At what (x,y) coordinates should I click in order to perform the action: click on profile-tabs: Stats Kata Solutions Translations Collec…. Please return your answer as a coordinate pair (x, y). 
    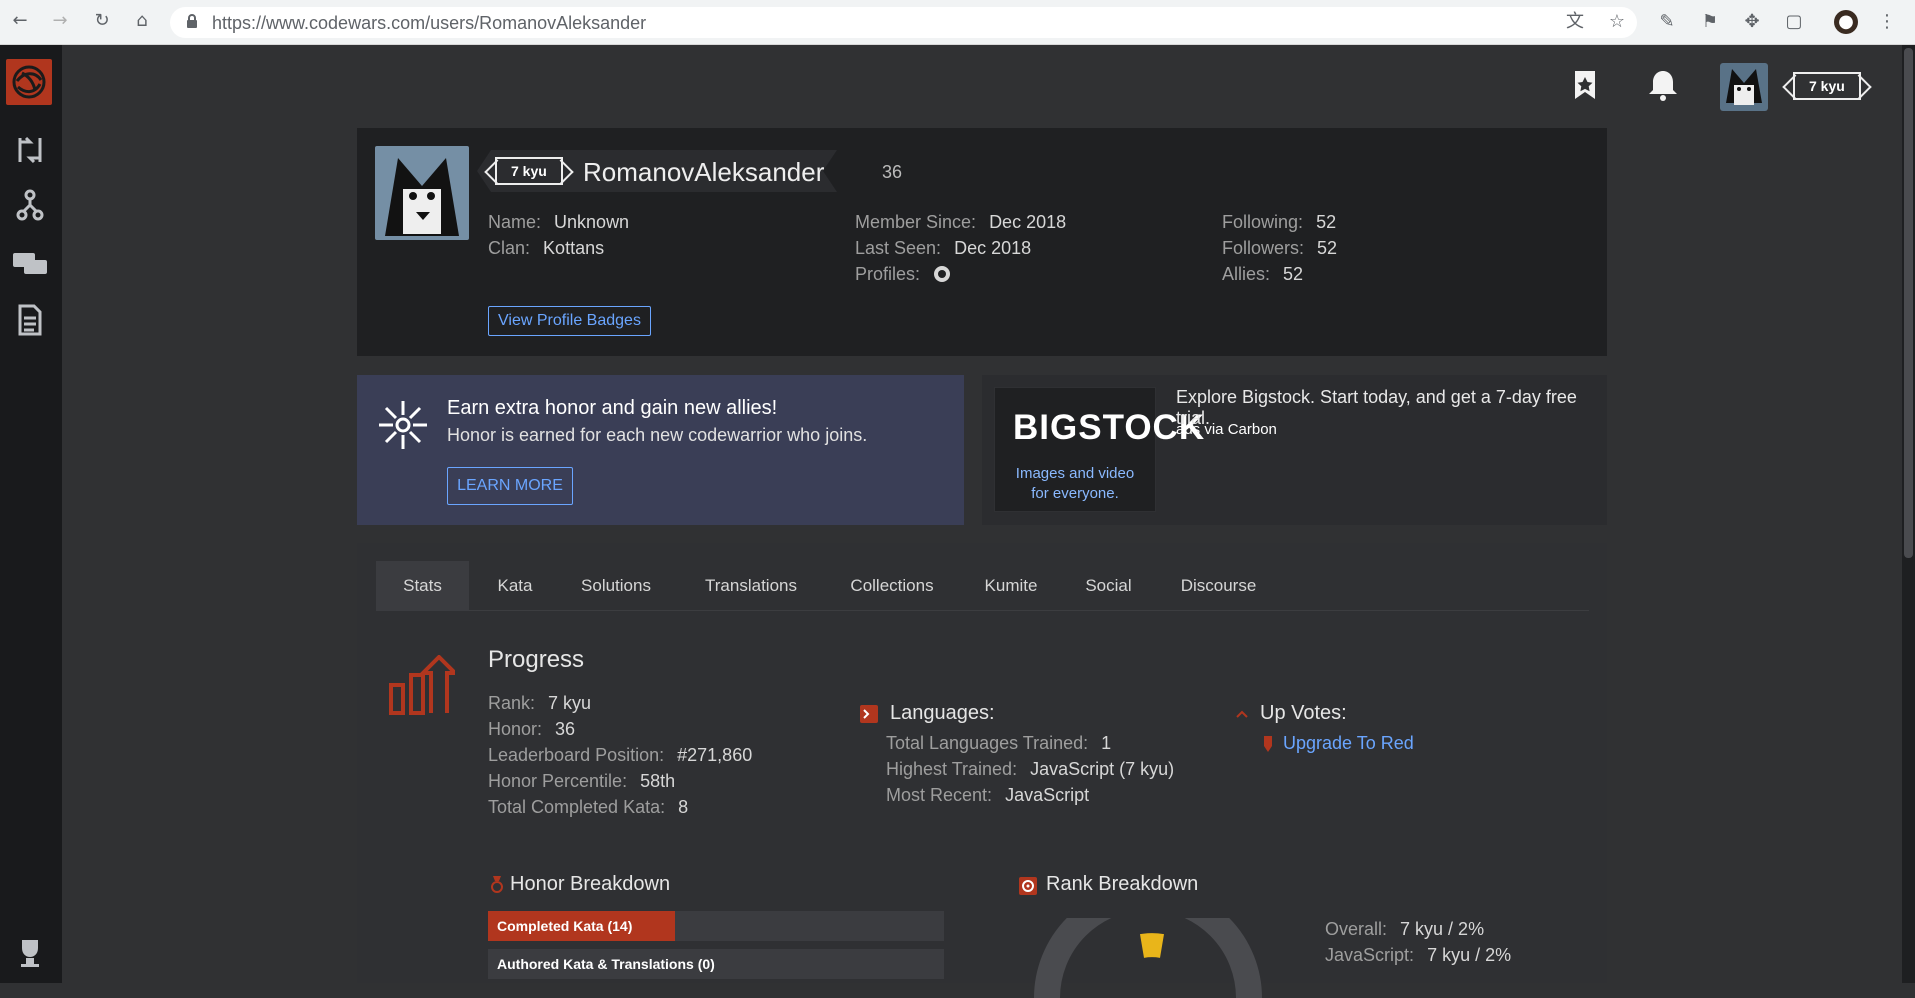
    Looking at the image, I should click on (982, 586).